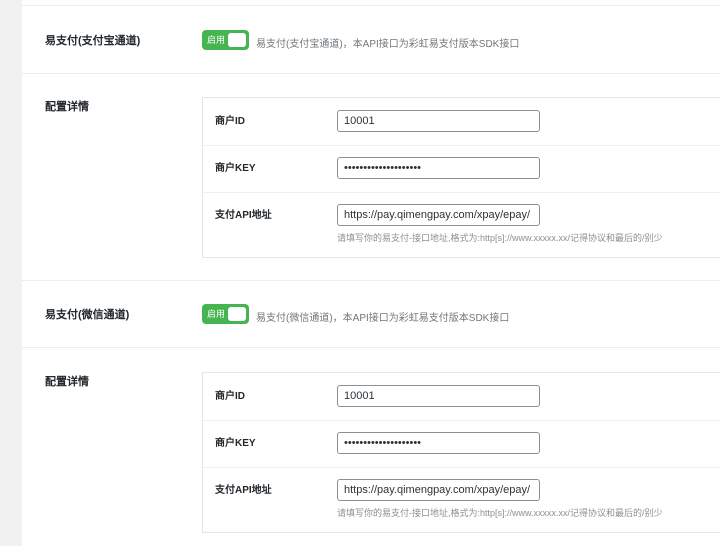 The image size is (720, 546). I want to click on config-label-alipay: 配置详情, so click(67, 107).